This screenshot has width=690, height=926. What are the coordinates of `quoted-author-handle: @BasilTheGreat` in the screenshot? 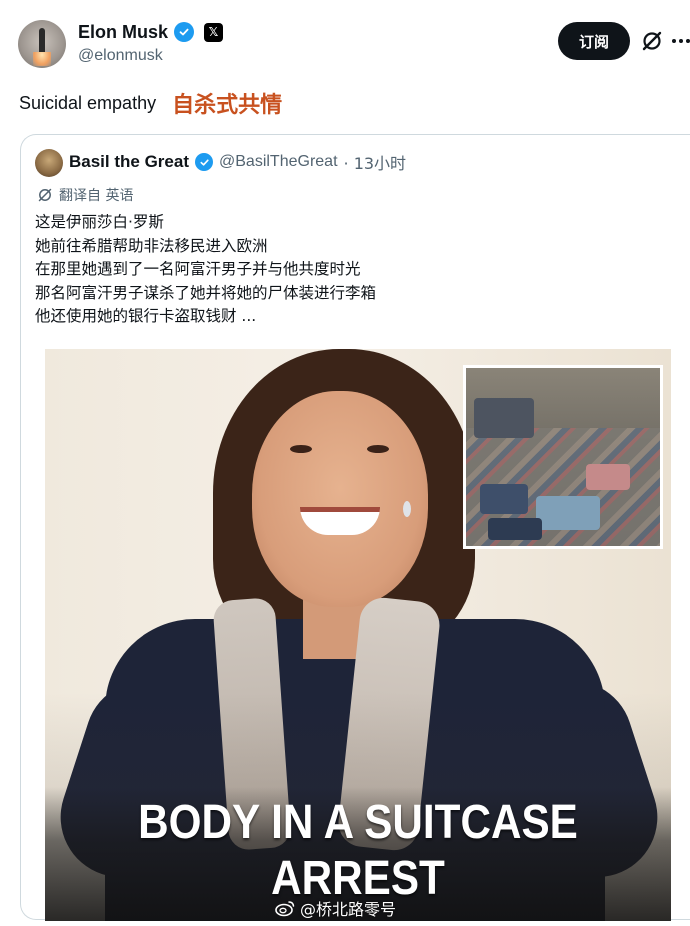 It's located at (278, 162).